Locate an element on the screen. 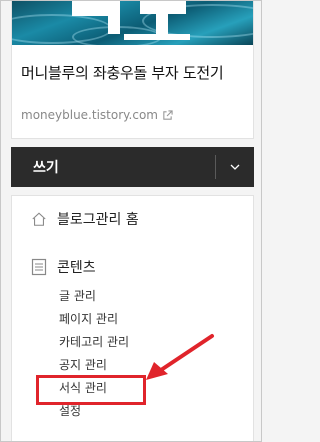  submenu-item-page-manage: 페이지 관리 is located at coordinates (94, 319).